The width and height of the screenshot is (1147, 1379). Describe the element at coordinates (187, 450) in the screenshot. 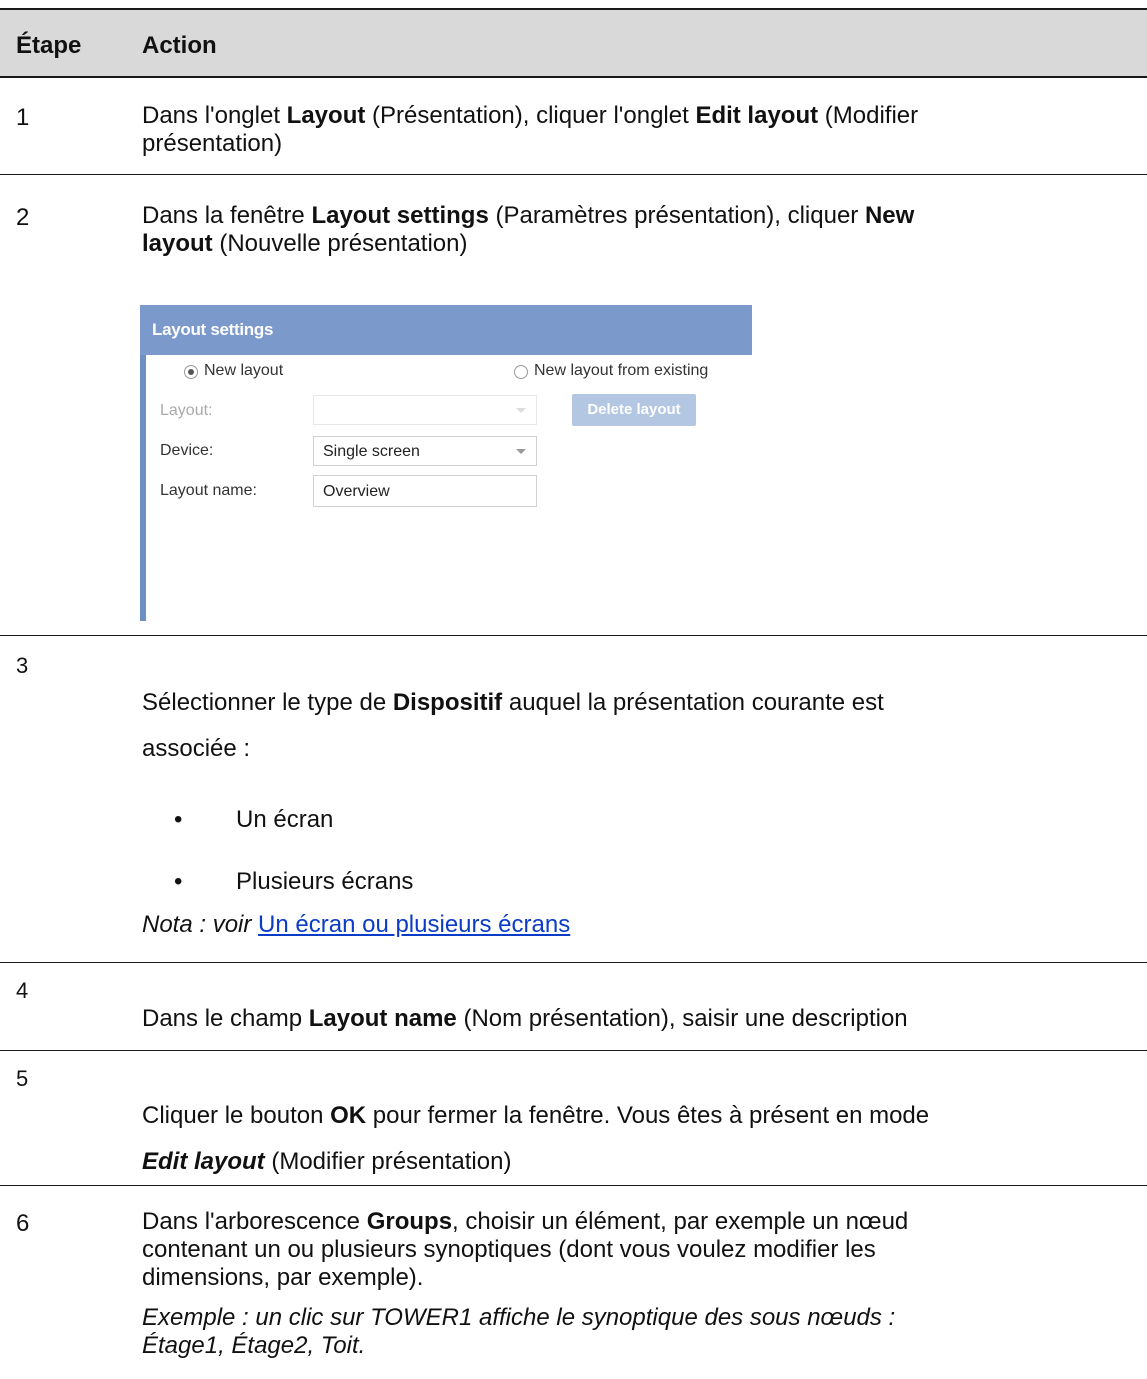

I see `device-label: Device:` at that location.